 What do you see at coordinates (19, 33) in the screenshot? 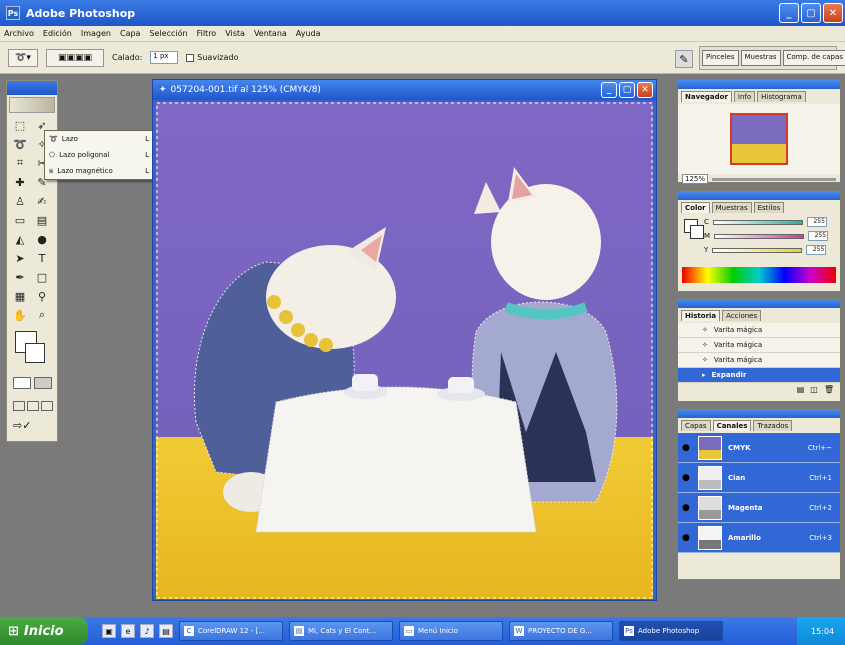
I see `menu-archivo: Archivo` at bounding box center [19, 33].